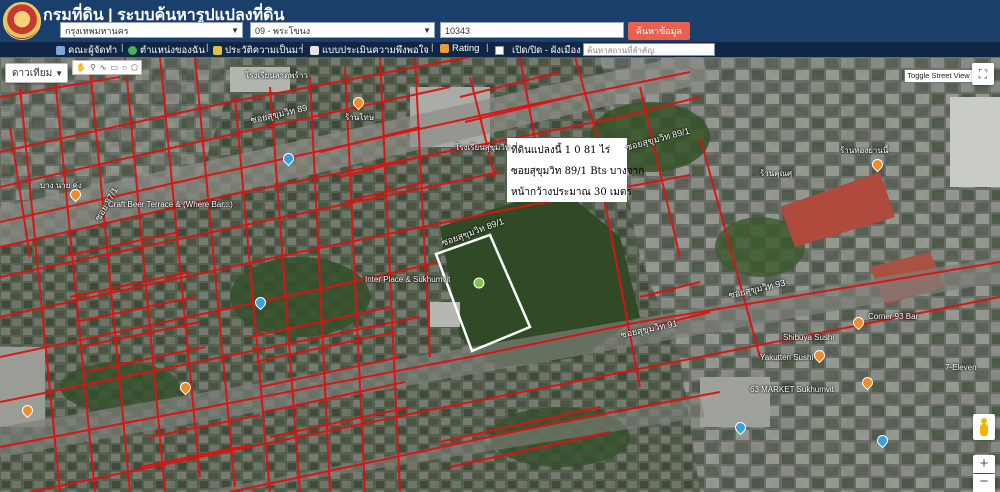 The width and height of the screenshot is (1000, 492). What do you see at coordinates (571, 192) in the screenshot?
I see `info-line: หน้ากว้างประมาณ 30 เมตร` at bounding box center [571, 192].